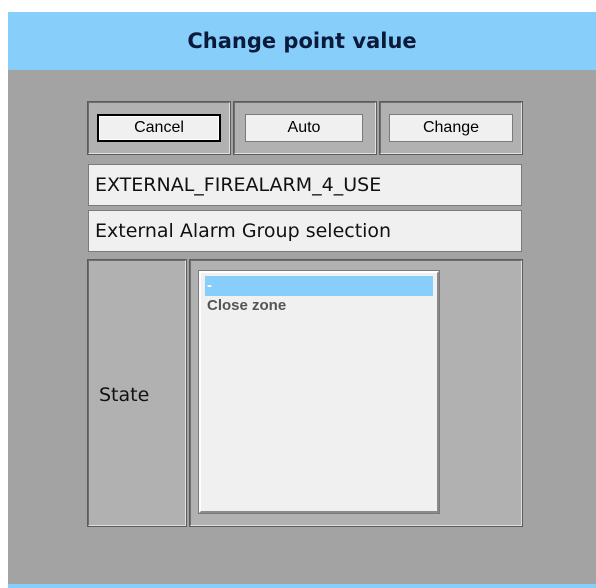 The image size is (596, 588). I want to click on point-description-field: External Alarm Group selection, so click(305, 231).